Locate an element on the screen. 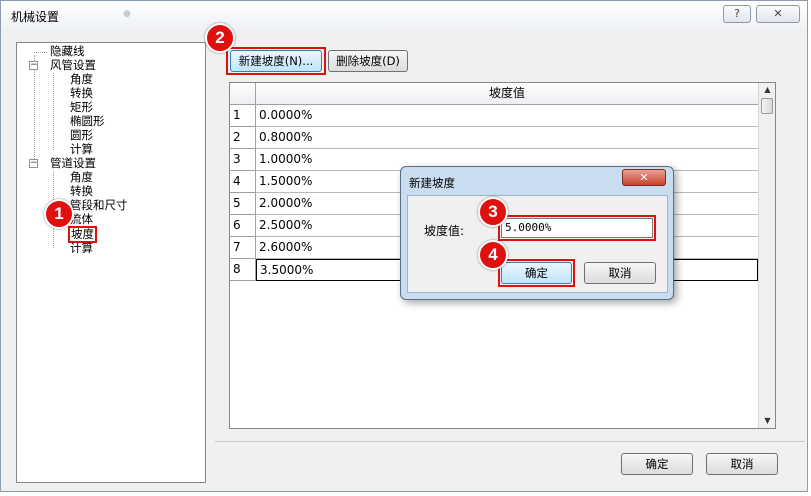 The image size is (811, 496). tree-item-pipe-conversion: 转换 is located at coordinates (81, 191).